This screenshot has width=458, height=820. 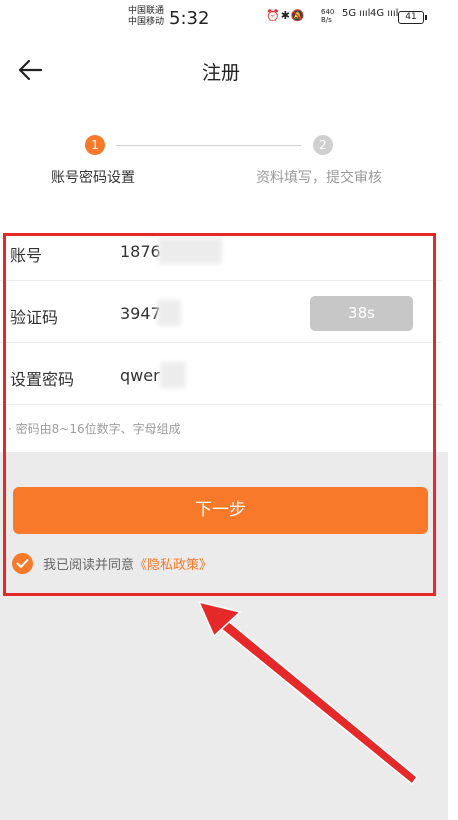 What do you see at coordinates (308, 693) in the screenshot?
I see `annotation-arrow` at bounding box center [308, 693].